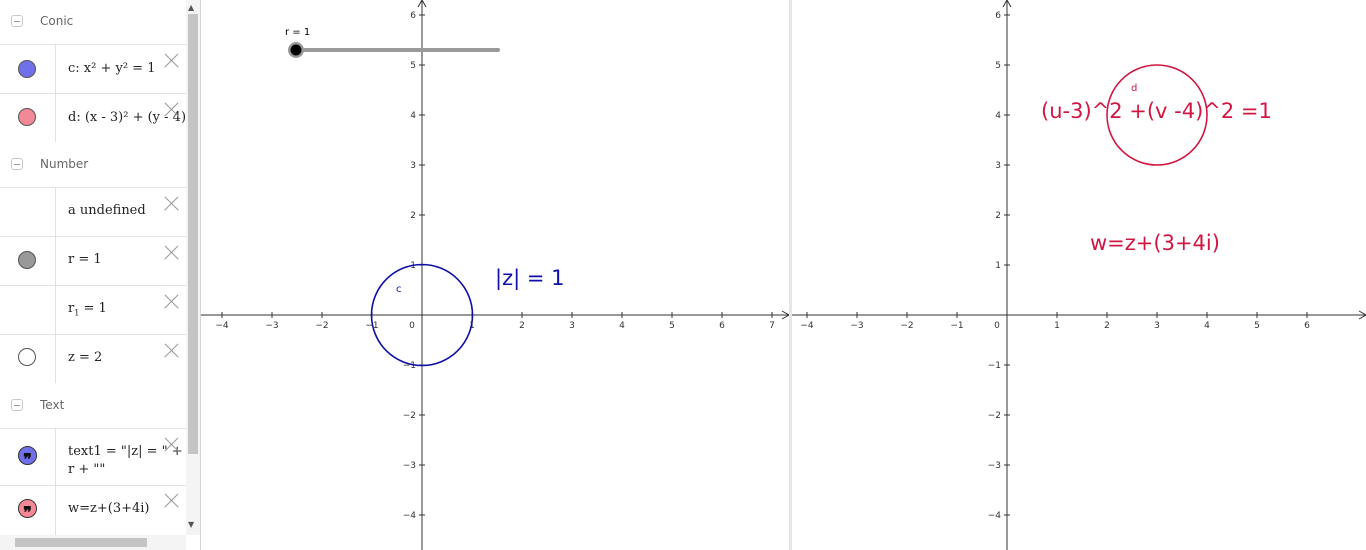 The height and width of the screenshot is (550, 1366). I want to click on vertical-scrollbar-thumb, so click(193, 234).